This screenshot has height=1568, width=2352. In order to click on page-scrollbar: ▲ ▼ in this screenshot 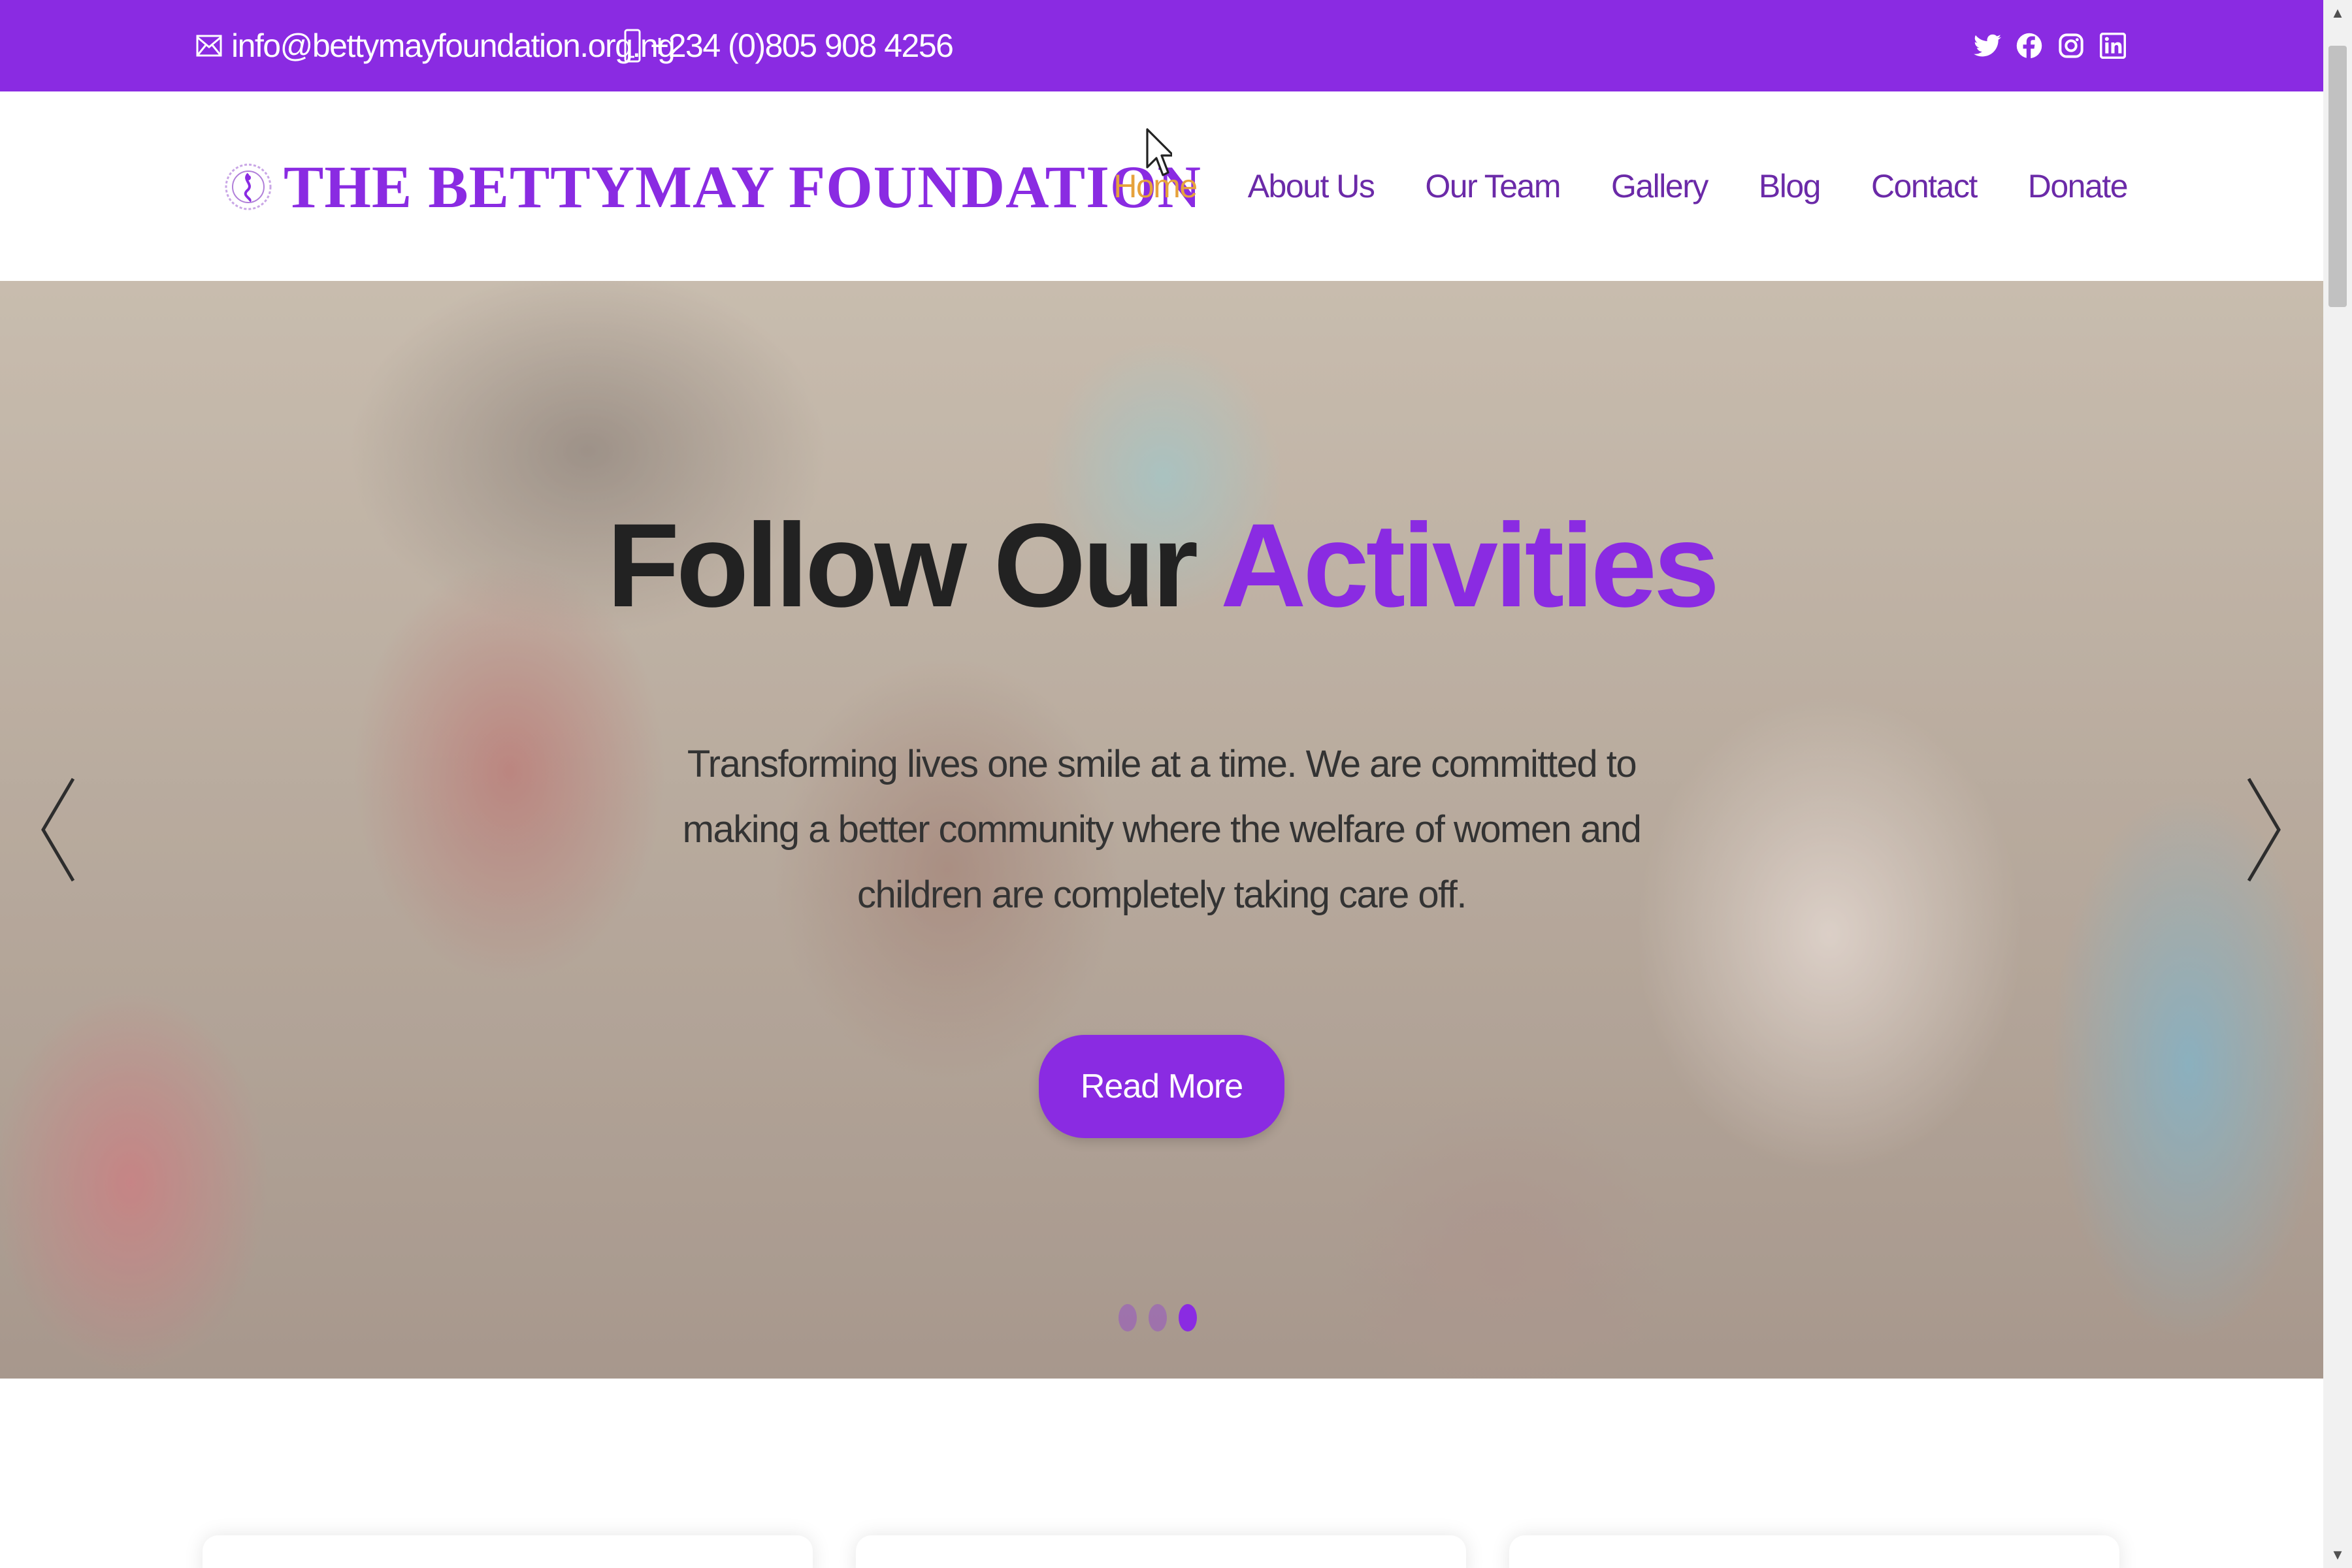, I will do `click(2337, 784)`.